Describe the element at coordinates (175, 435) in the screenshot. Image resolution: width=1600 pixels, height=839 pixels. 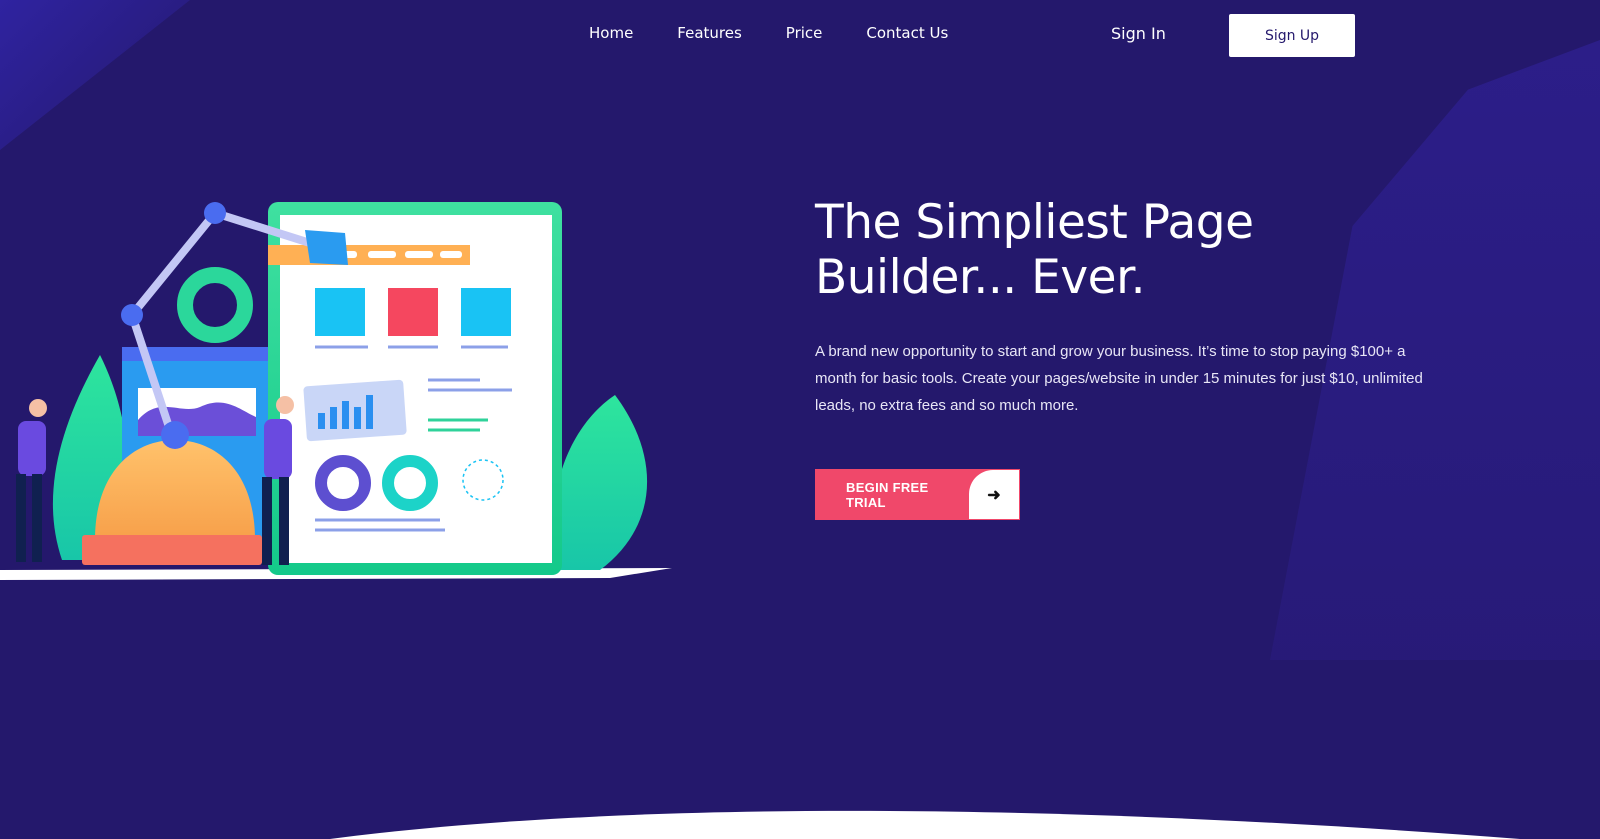
I see `dome-knob` at that location.